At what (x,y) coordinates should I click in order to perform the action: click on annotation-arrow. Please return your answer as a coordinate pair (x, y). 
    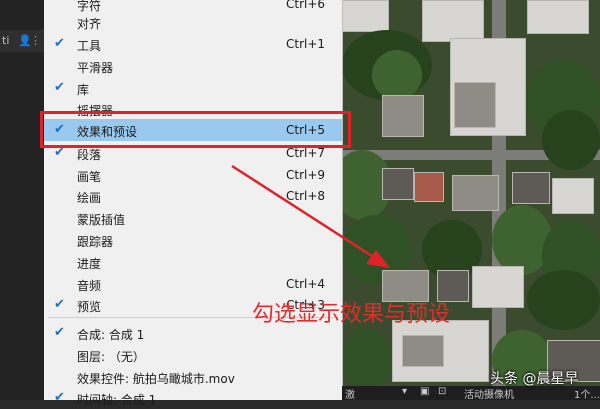
    Looking at the image, I should click on (310, 216).